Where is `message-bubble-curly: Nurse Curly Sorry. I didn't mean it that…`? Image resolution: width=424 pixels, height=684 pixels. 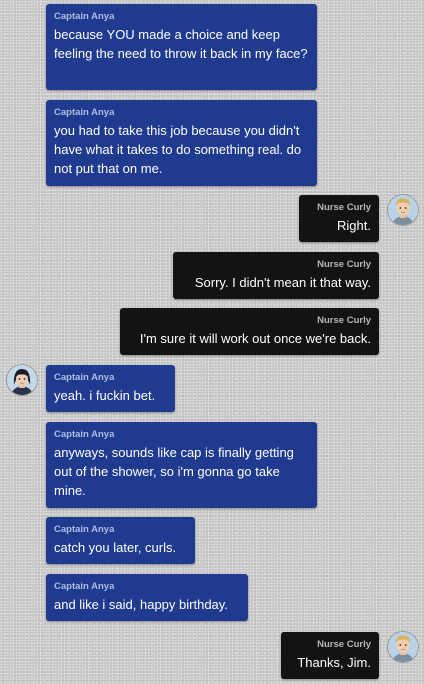
message-bubble-curly: Nurse Curly Sorry. I didn't mean it that… is located at coordinates (276, 275).